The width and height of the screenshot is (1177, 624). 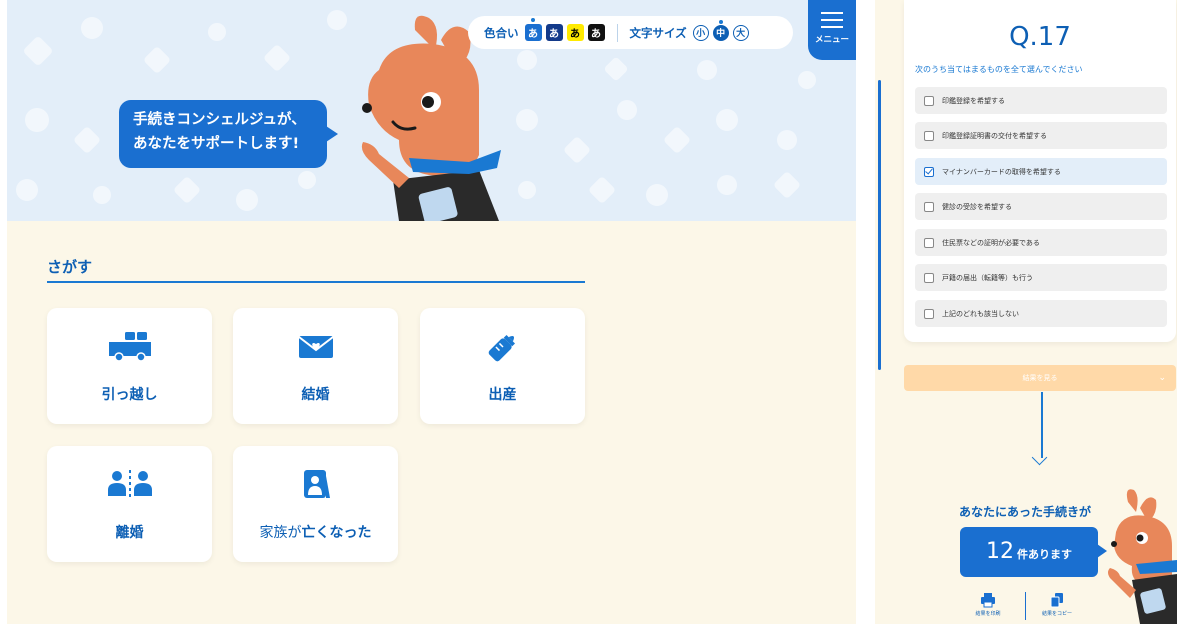 What do you see at coordinates (1025, 606) in the screenshot?
I see `action-divider` at bounding box center [1025, 606].